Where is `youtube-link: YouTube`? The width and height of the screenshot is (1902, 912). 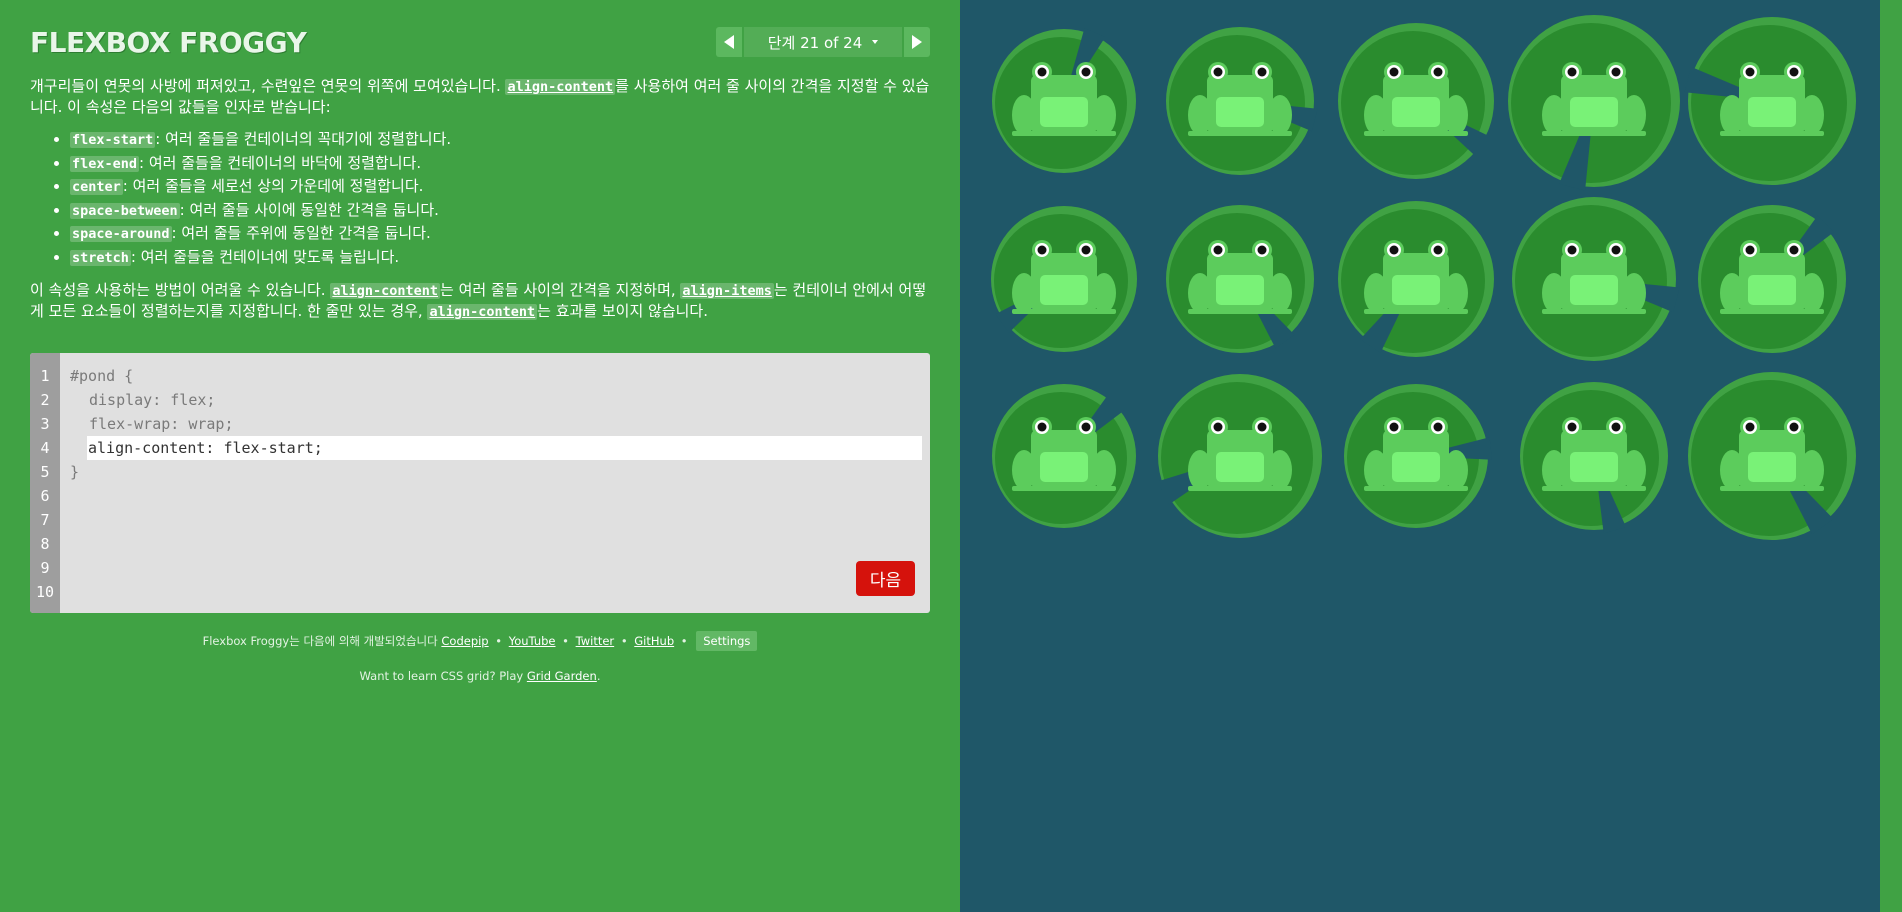 youtube-link: YouTube is located at coordinates (532, 641).